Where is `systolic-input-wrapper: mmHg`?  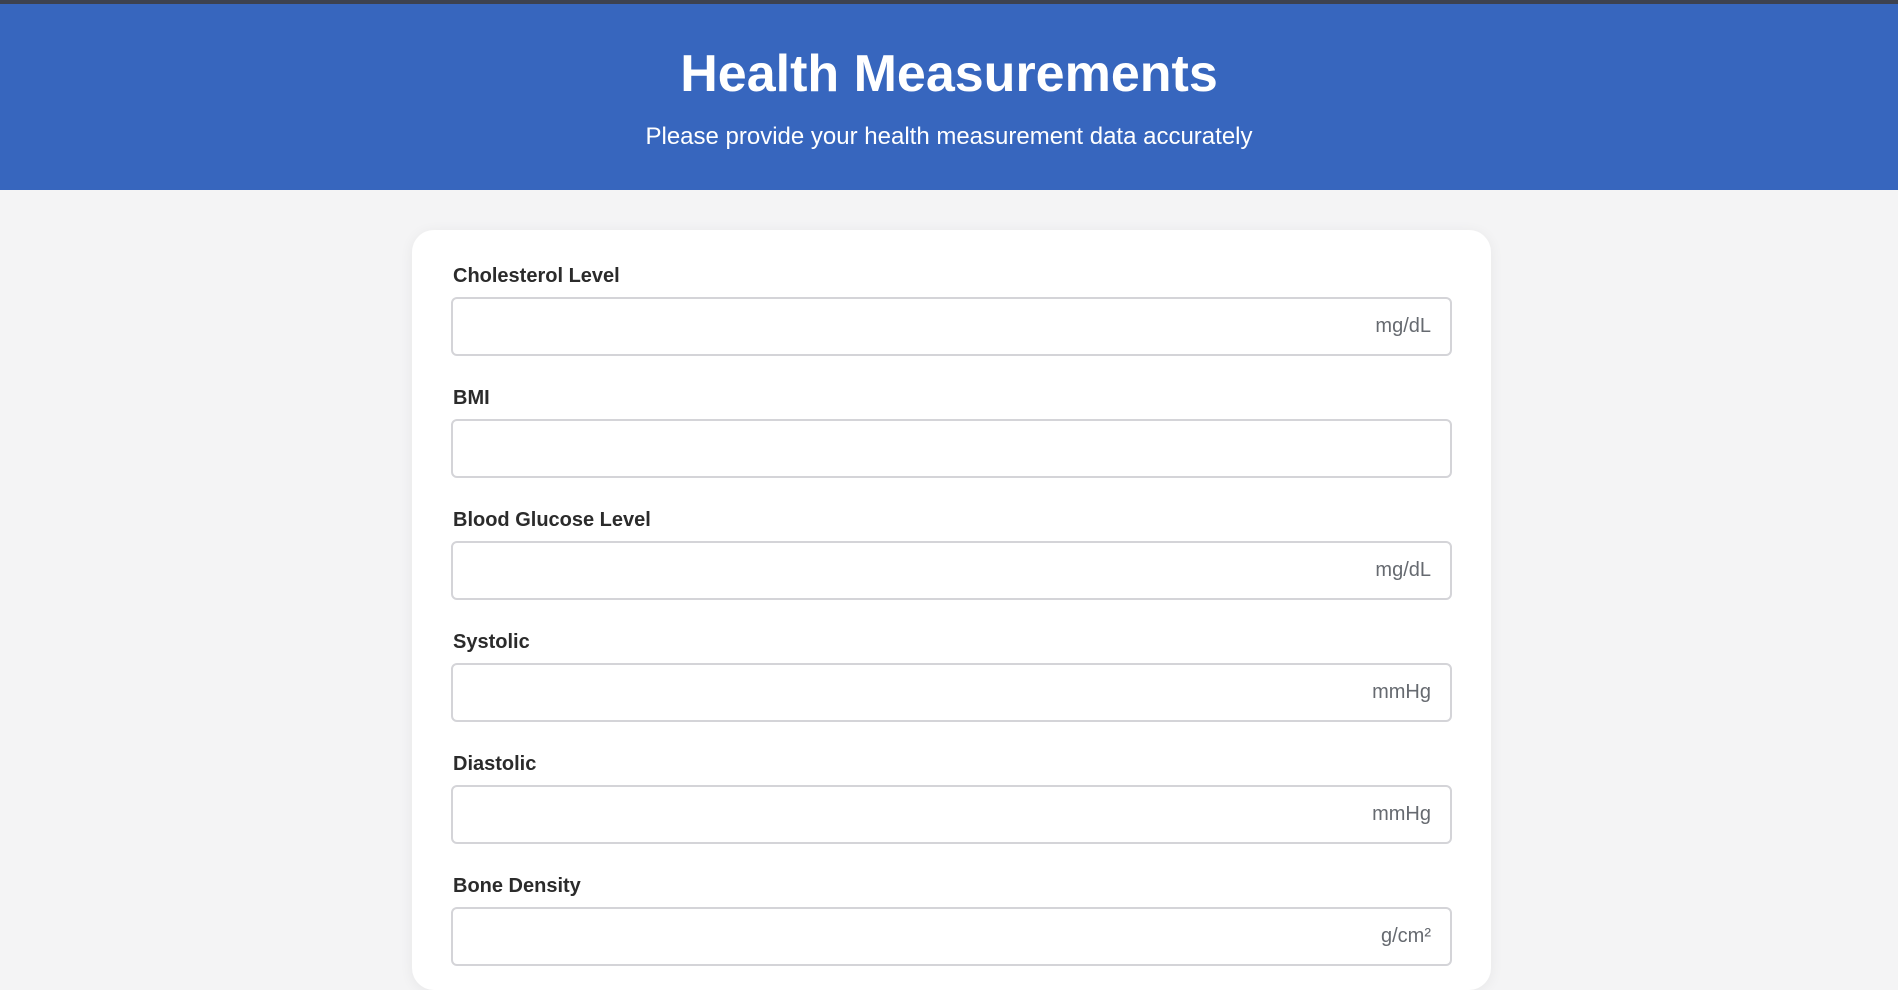 systolic-input-wrapper: mmHg is located at coordinates (951, 692).